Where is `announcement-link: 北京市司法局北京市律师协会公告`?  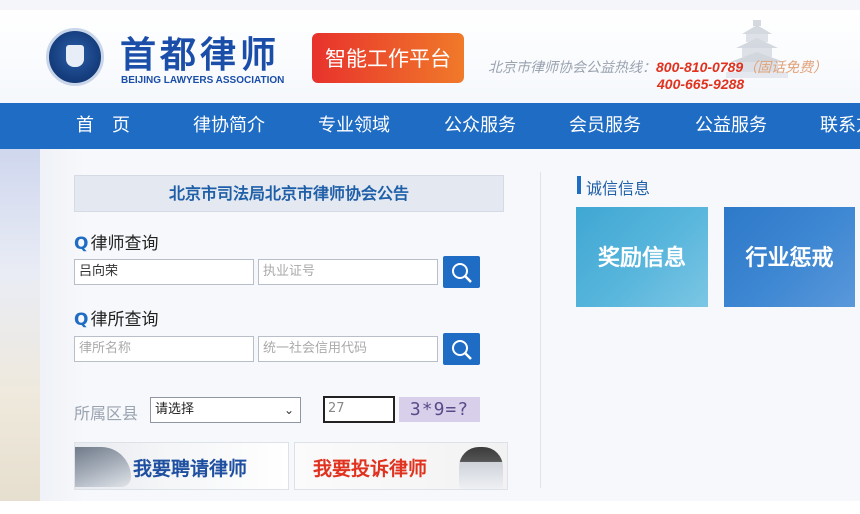 announcement-link: 北京市司法局北京市律师协会公告 is located at coordinates (289, 193).